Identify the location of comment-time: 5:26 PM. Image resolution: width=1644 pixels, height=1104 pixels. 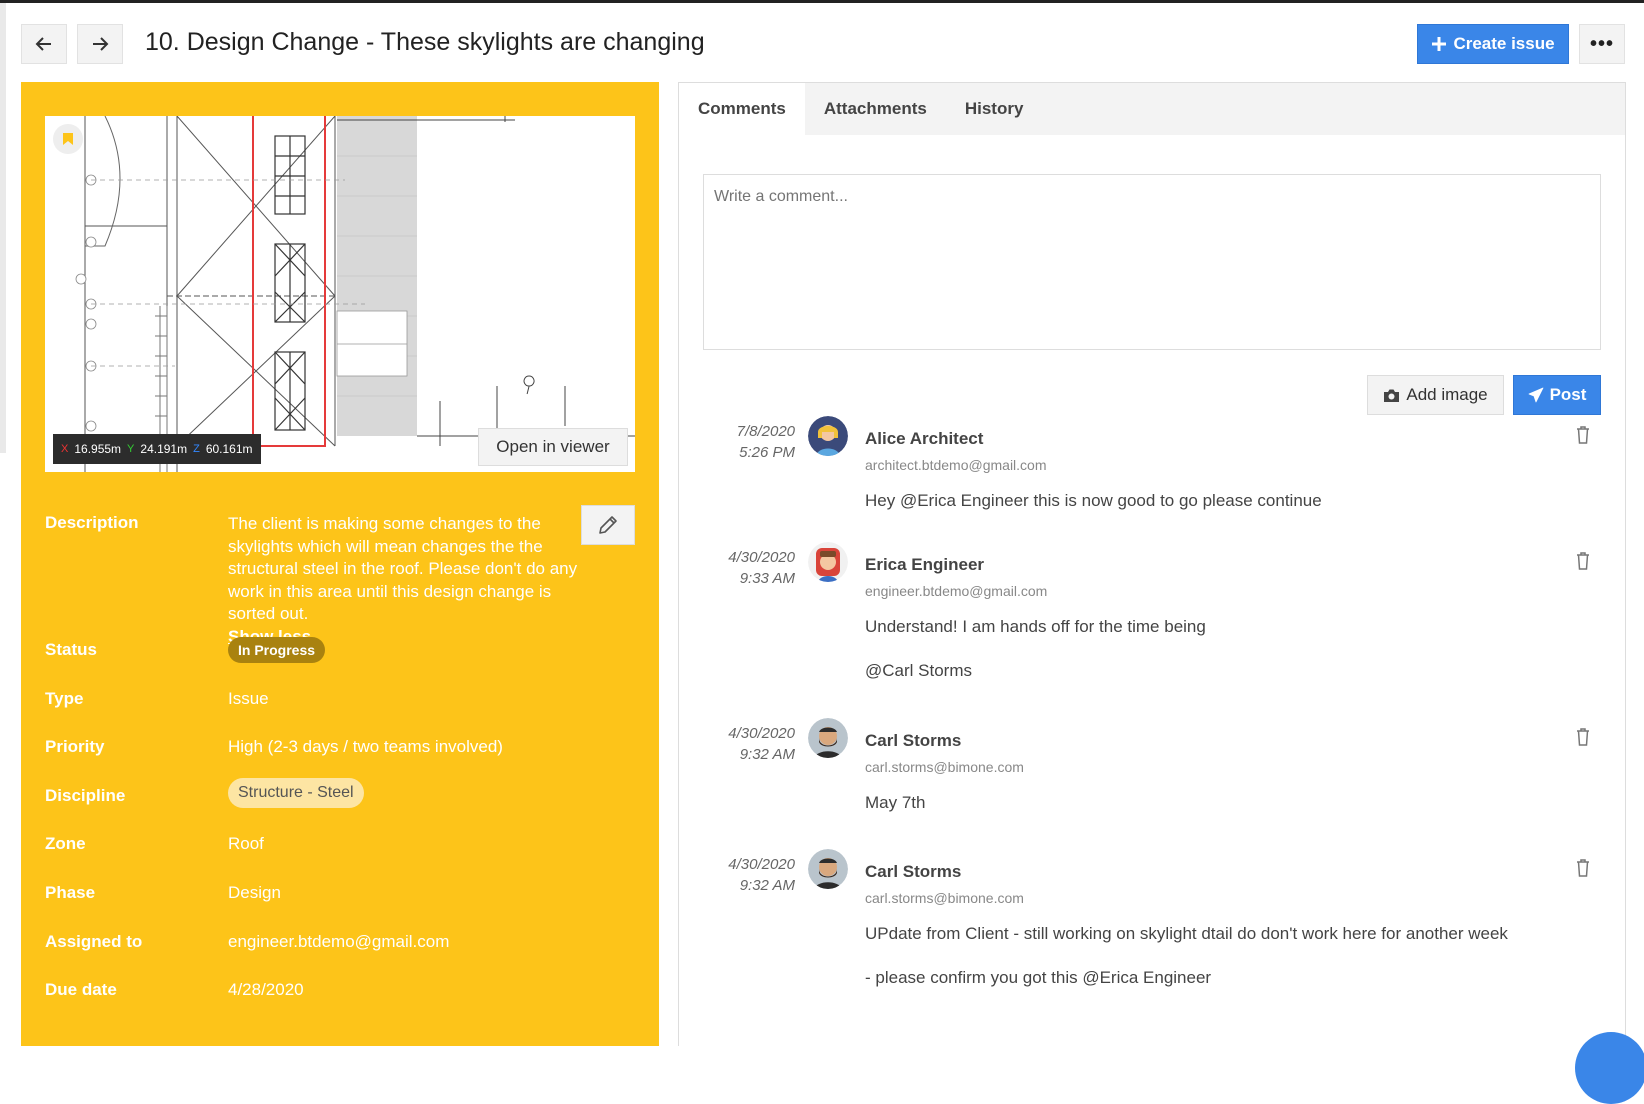
(767, 452).